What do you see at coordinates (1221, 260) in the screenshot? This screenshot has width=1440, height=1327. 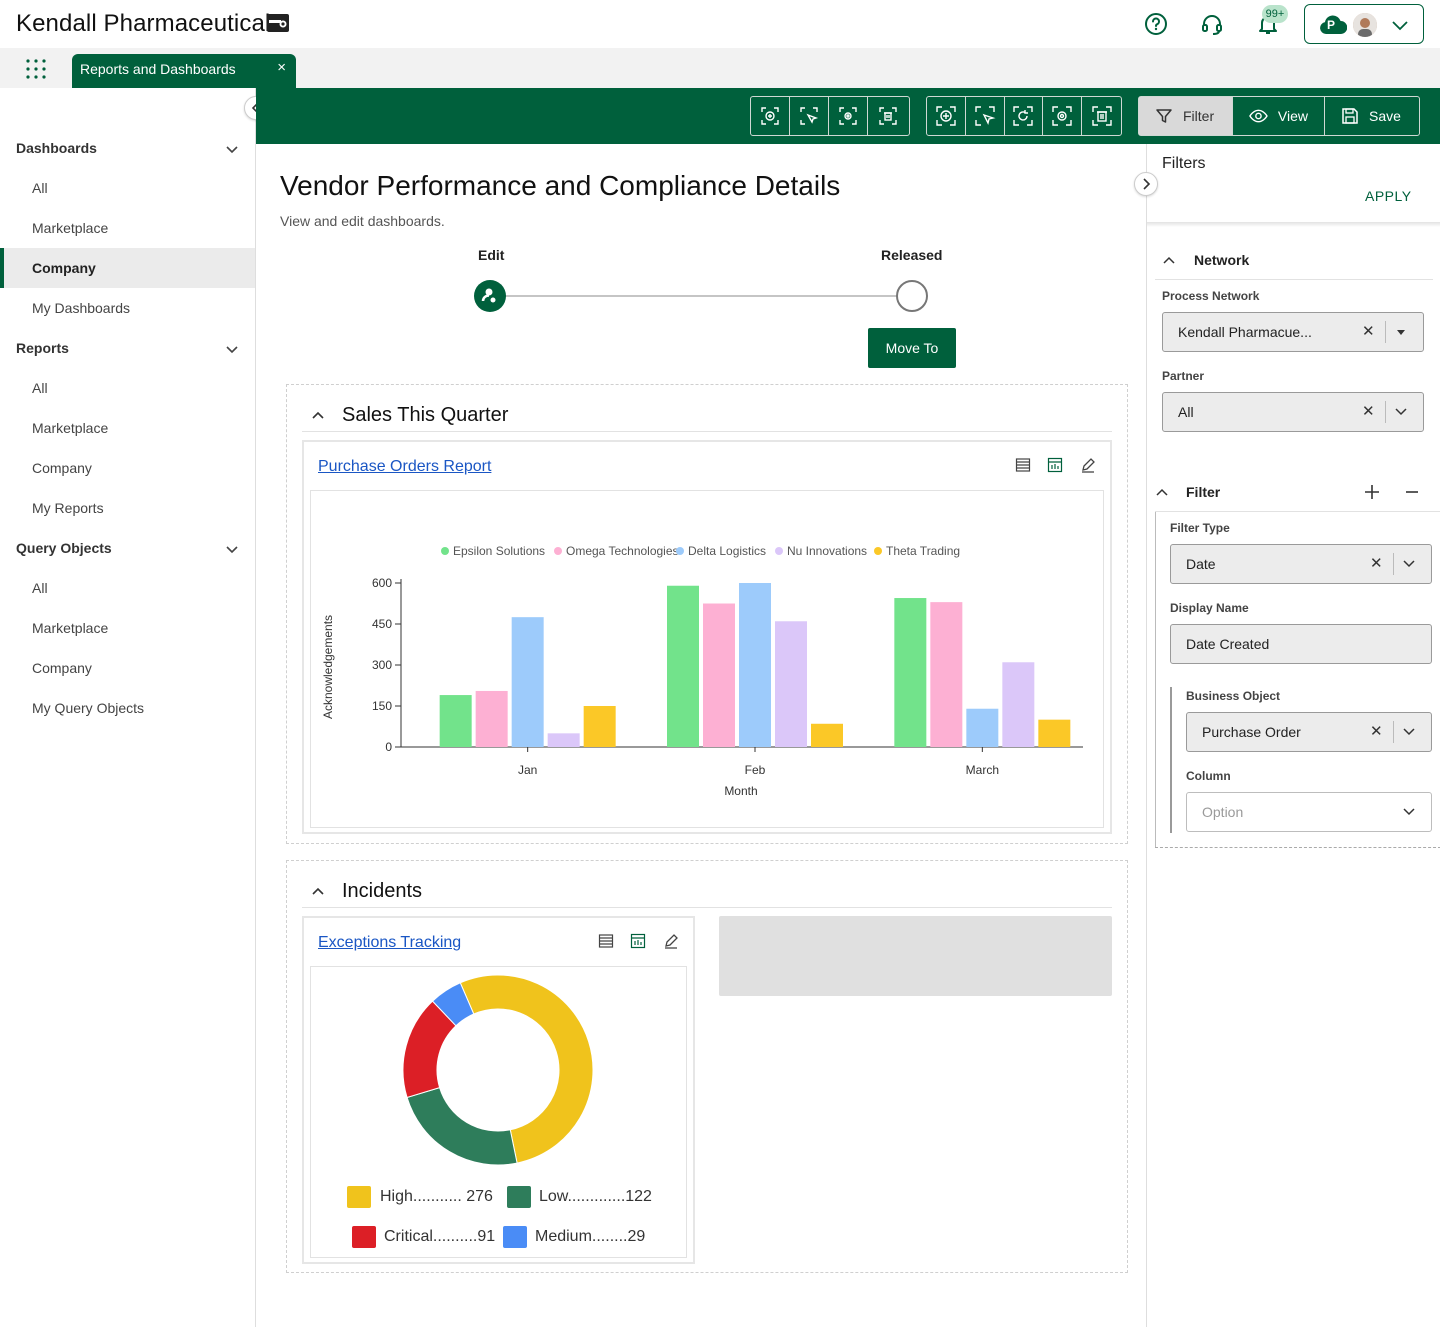 I see `network-group-title: Network` at bounding box center [1221, 260].